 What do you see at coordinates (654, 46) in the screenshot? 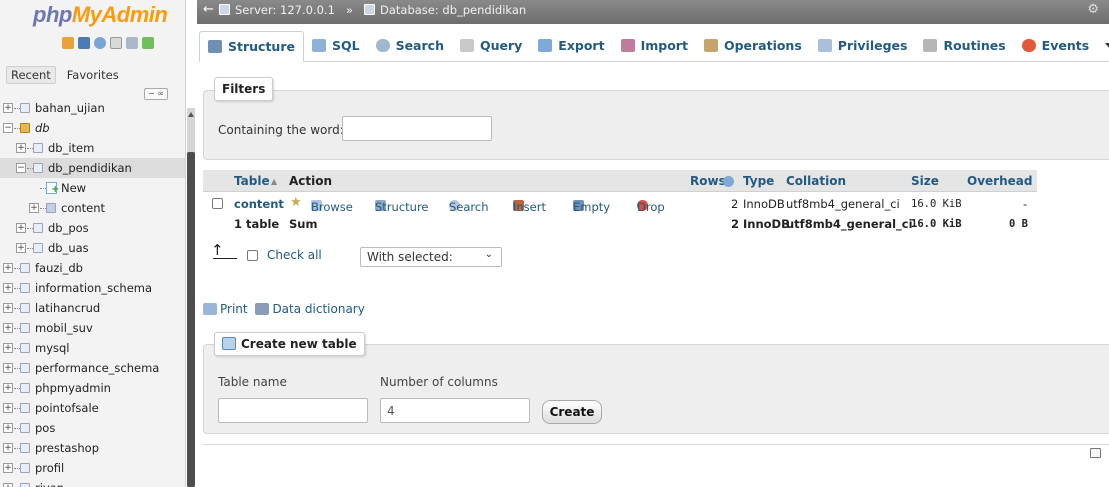
I see `tab-import: Import` at bounding box center [654, 46].